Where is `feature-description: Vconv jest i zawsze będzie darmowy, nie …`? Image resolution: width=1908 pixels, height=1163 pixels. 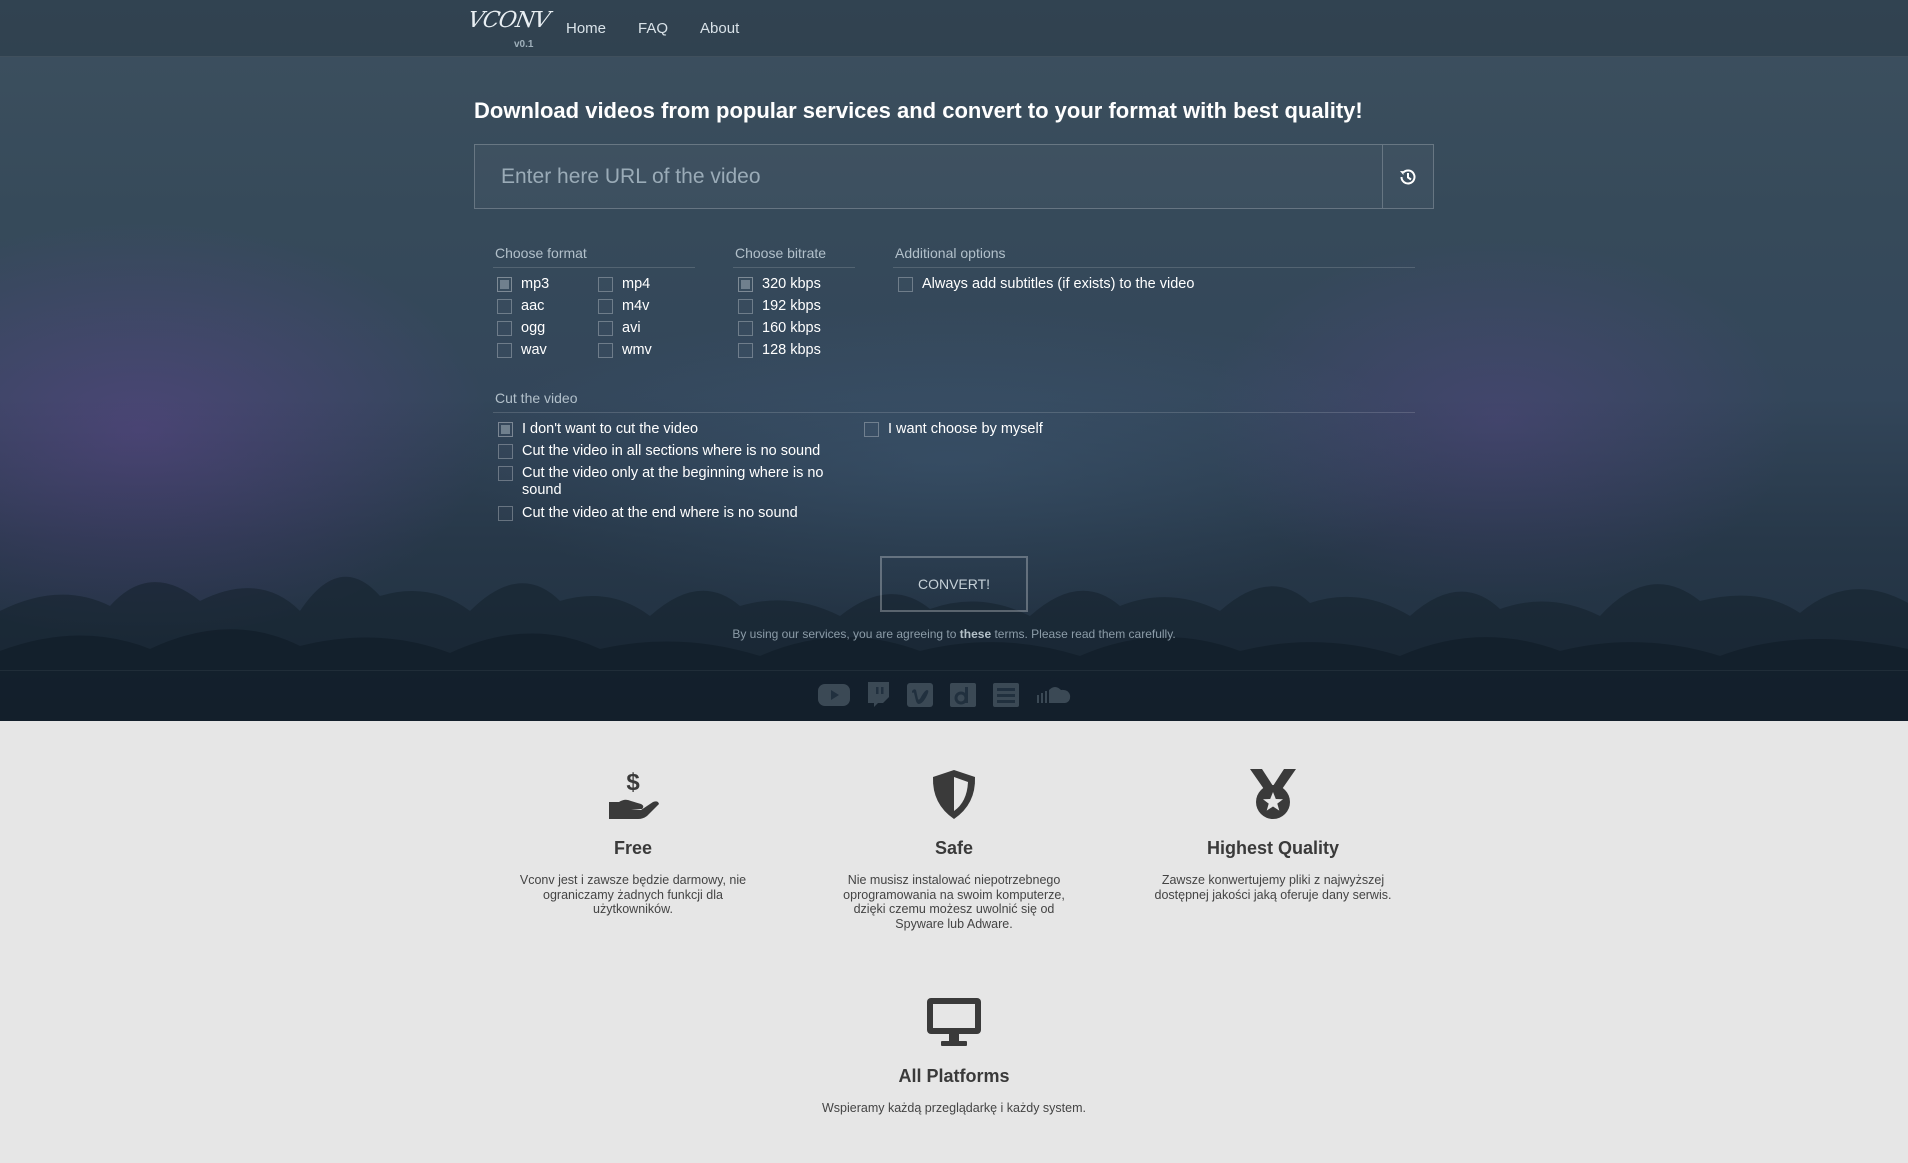
feature-description: Vconv jest i zawsze będzie darmowy, nie … is located at coordinates (633, 894).